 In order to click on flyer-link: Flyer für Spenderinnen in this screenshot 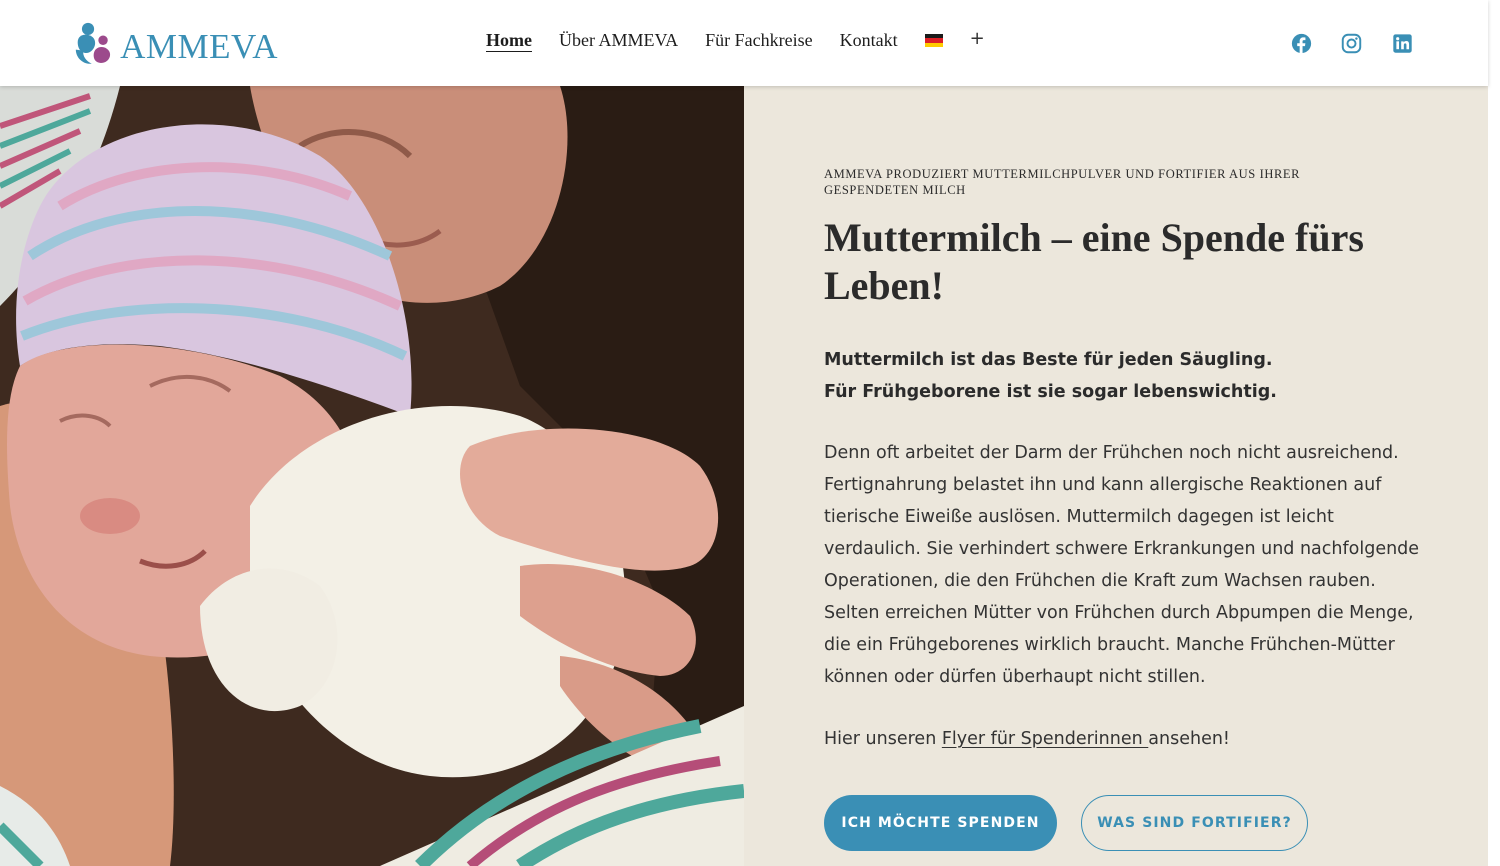, I will do `click(1045, 739)`.